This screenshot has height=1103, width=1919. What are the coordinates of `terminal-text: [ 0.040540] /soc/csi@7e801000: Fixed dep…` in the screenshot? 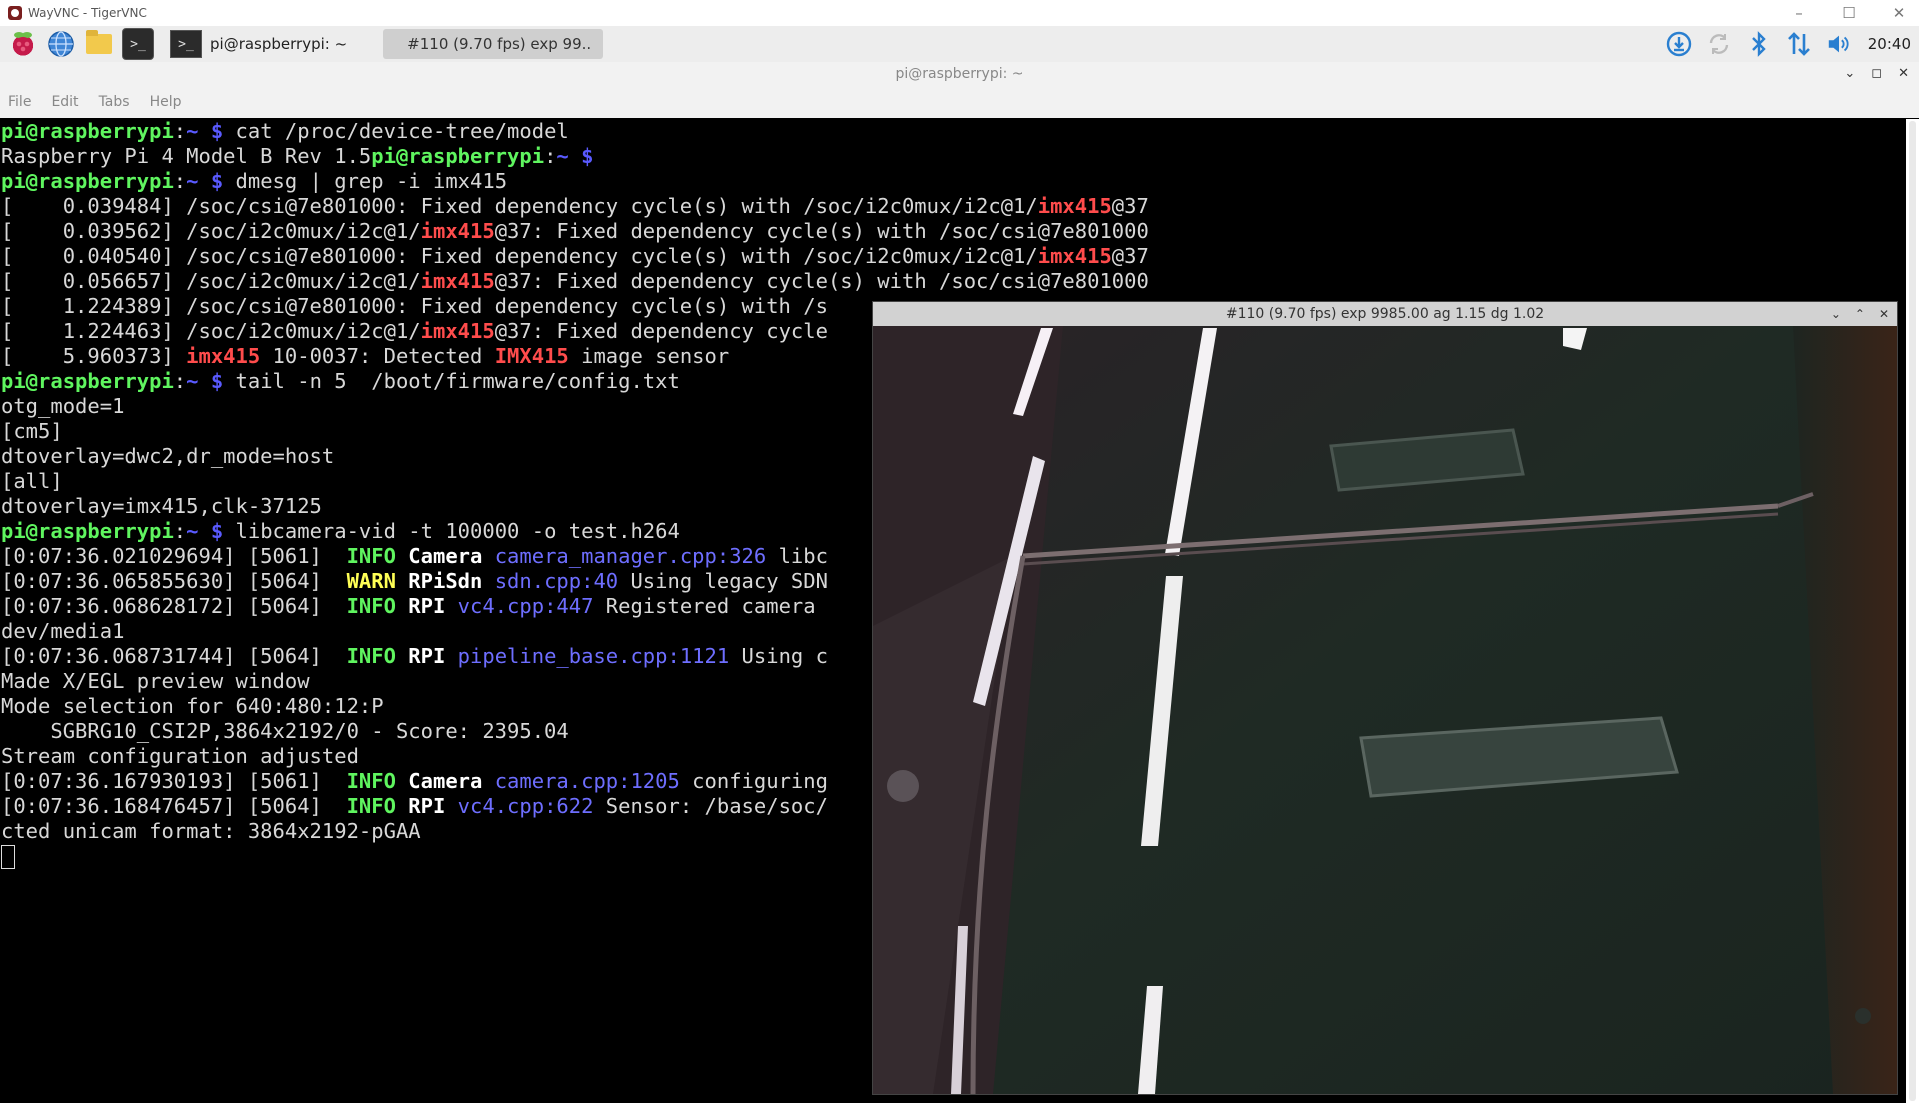 It's located at (519, 256).